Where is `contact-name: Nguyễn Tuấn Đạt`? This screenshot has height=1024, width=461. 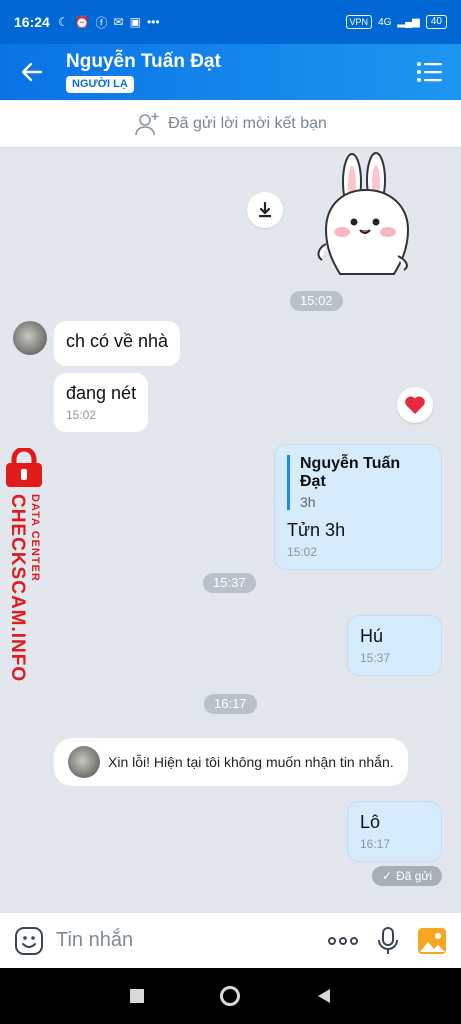
contact-name: Nguyễn Tuấn Đạt is located at coordinates (143, 61).